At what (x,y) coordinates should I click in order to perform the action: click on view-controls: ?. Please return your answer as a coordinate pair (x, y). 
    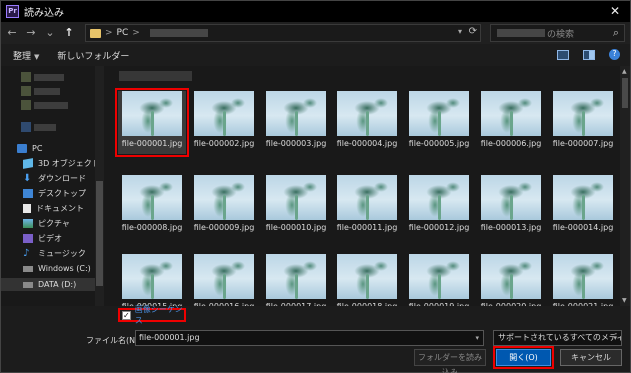
    Looking at the image, I should click on (588, 54).